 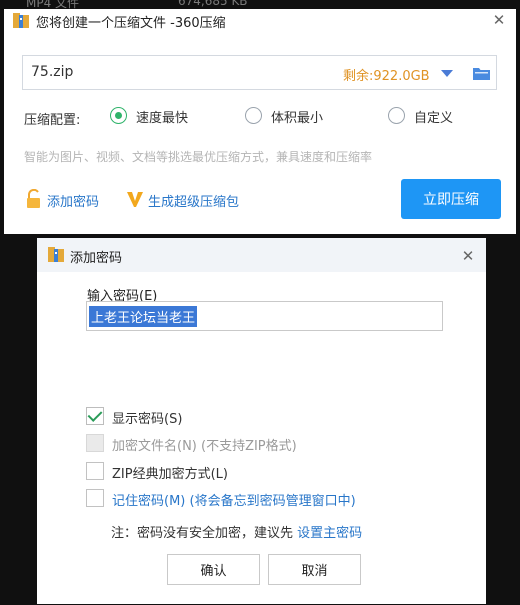 I want to click on check-mark-icon, so click(x=95, y=414).